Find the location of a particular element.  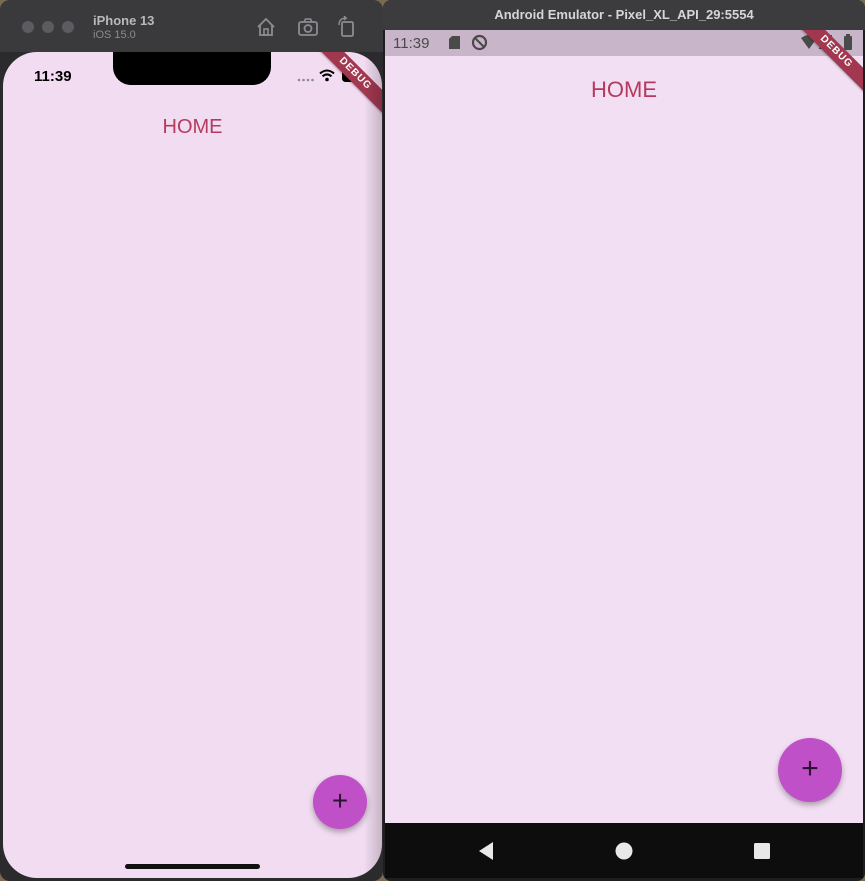

rotate-icon is located at coordinates (347, 27).